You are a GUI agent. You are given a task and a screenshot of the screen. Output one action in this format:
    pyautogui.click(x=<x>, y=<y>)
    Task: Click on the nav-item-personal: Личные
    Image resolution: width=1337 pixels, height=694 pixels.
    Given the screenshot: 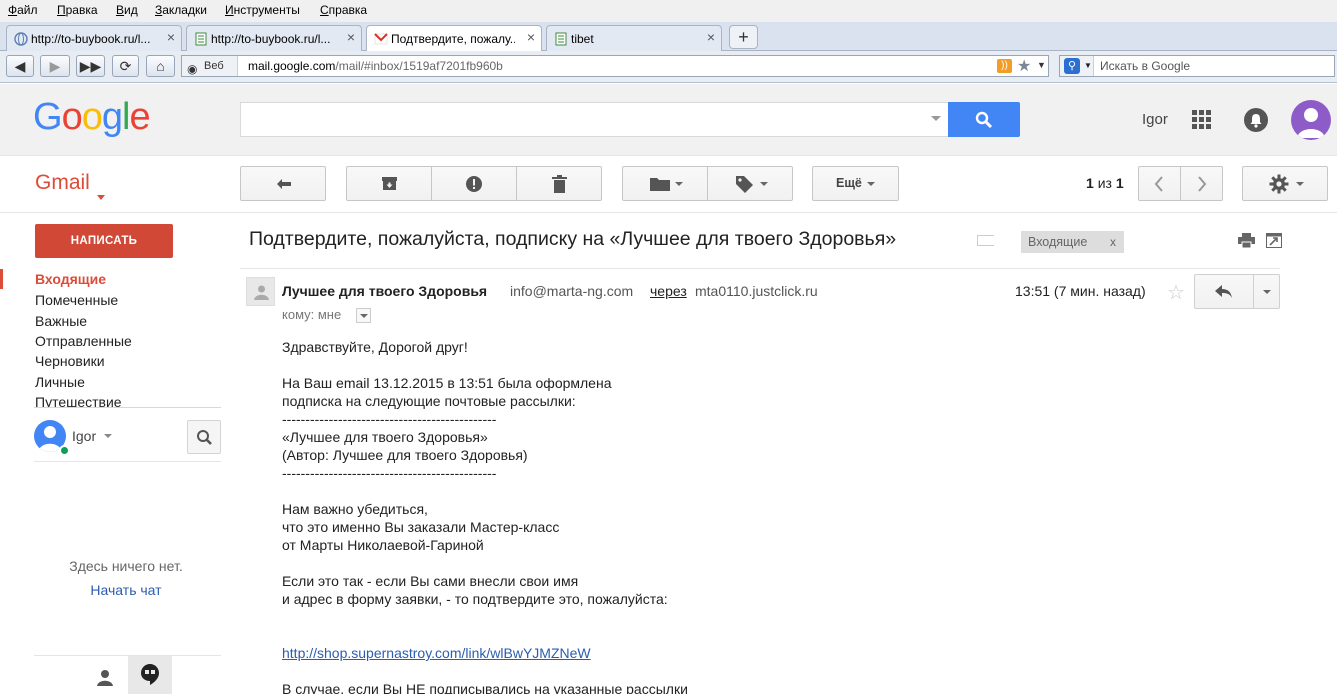 What is the action you would take?
    pyautogui.click(x=60, y=382)
    